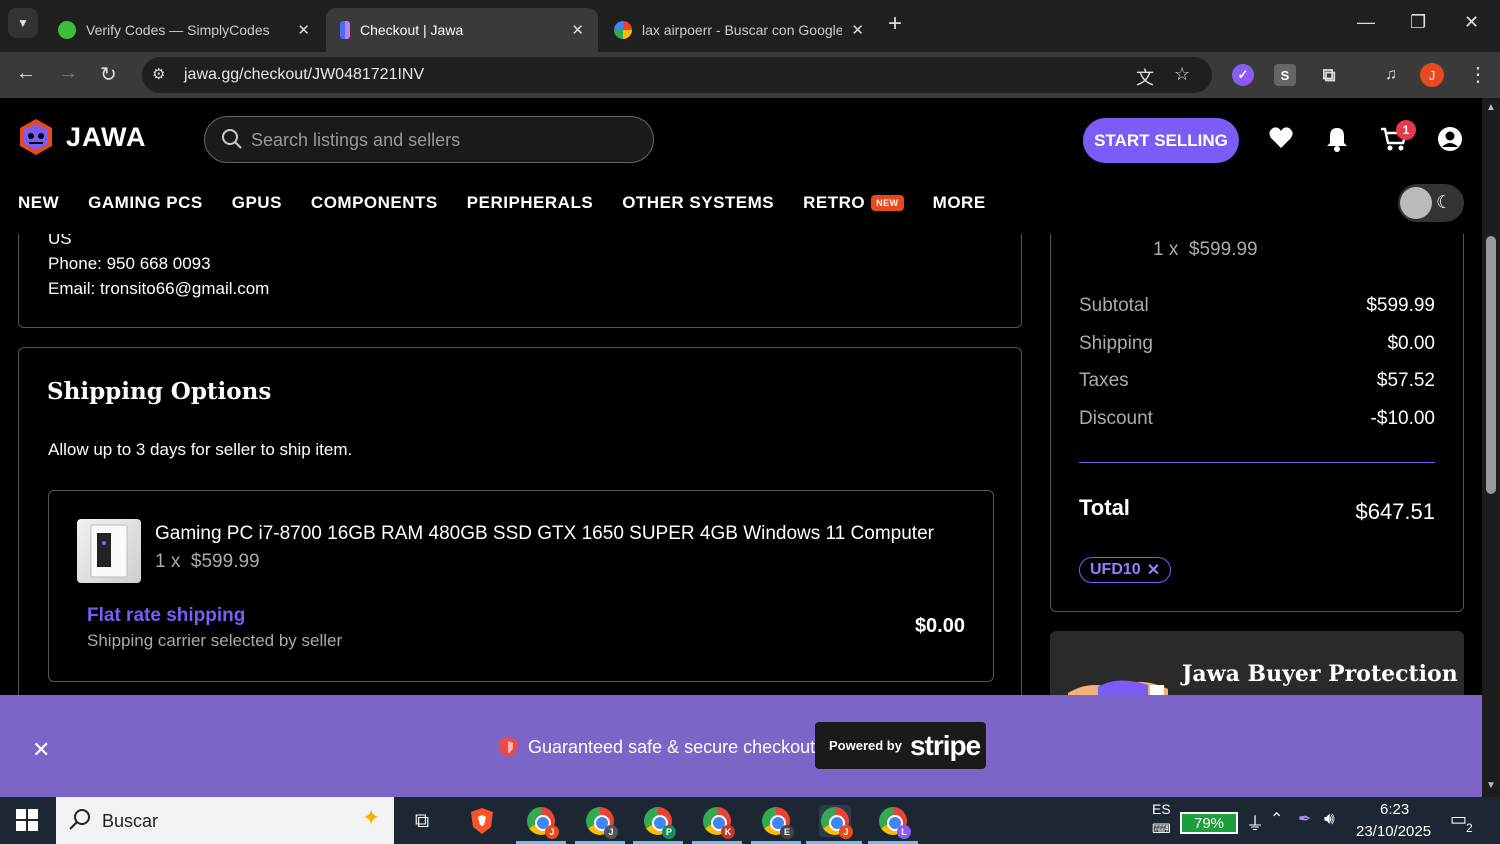  Describe the element at coordinates (959, 203) in the screenshot. I see `nav-more: MORE` at that location.